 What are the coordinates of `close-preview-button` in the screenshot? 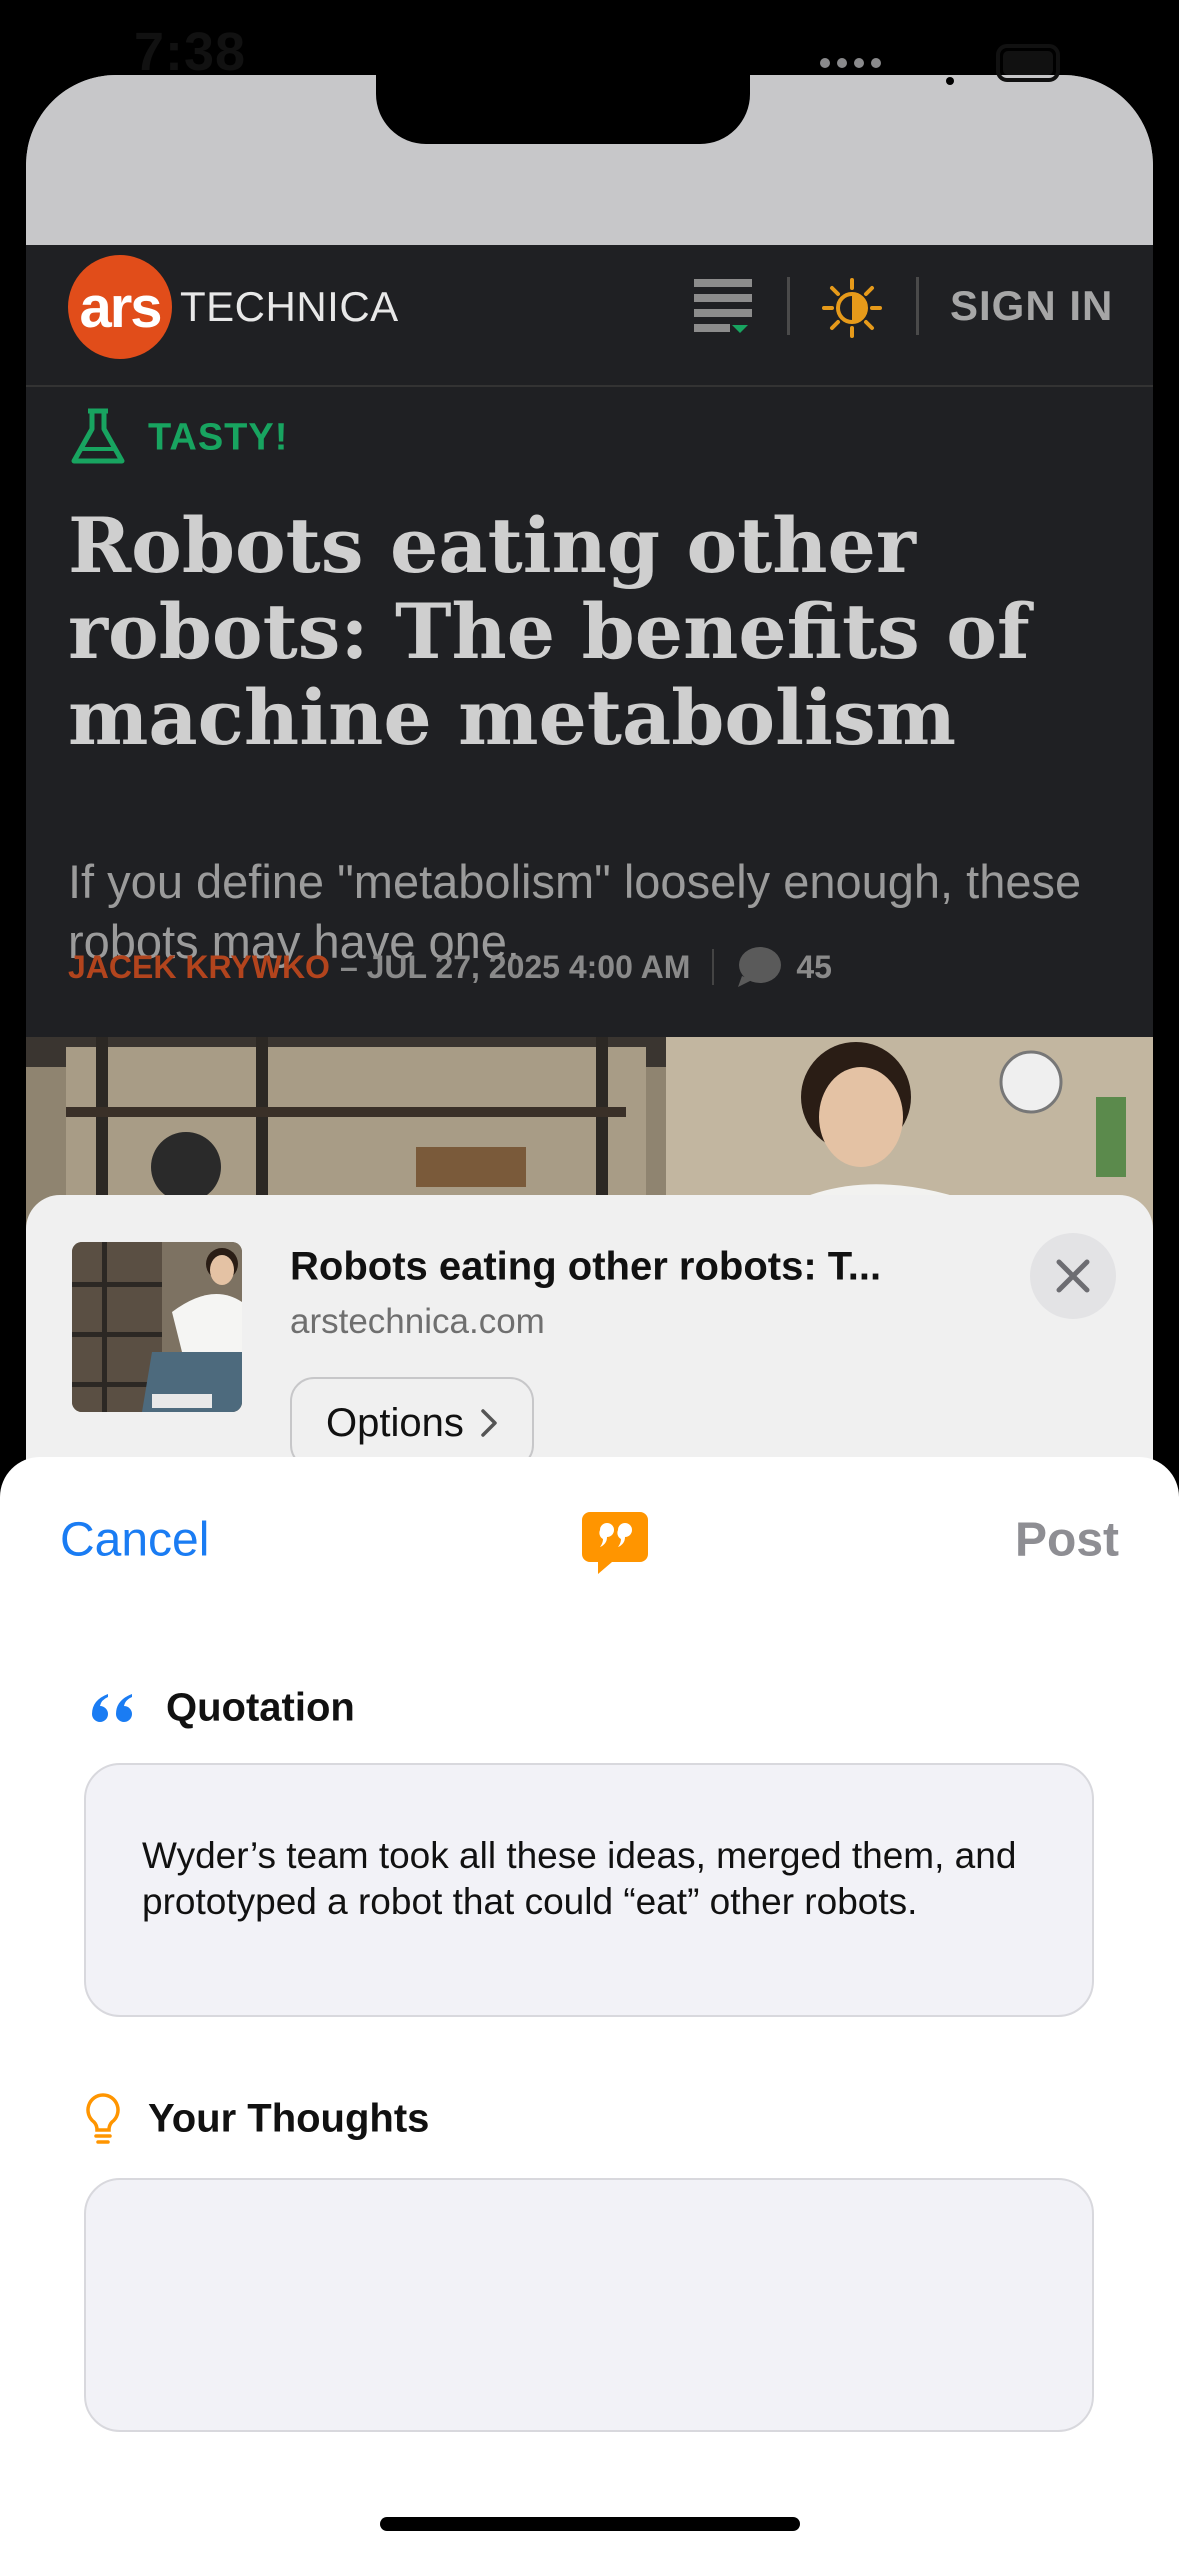 It's located at (1073, 1276).